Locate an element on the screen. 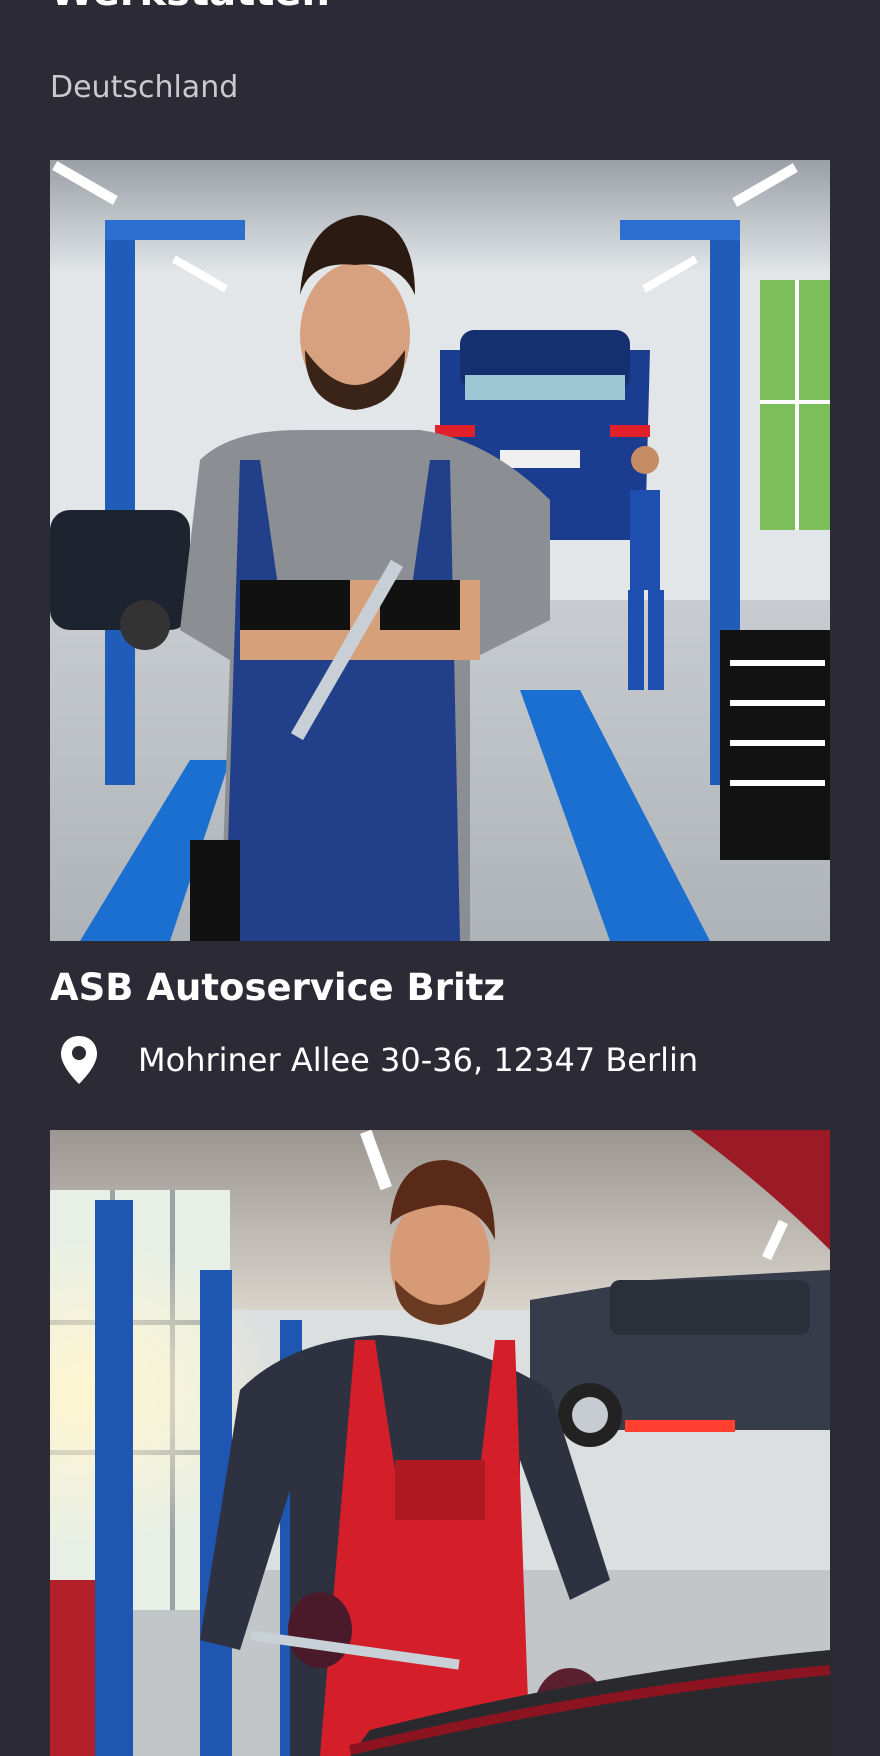 The image size is (880, 1756). page-subtitle: Deutschland is located at coordinates (144, 87).